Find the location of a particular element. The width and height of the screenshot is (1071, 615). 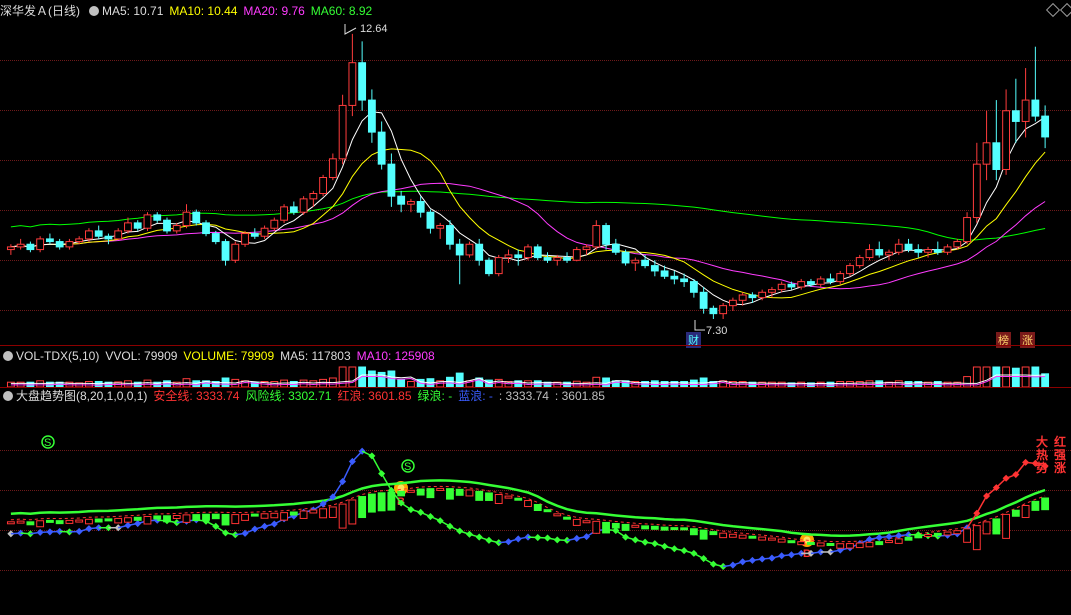

trend-indicator-name: 大盘趋势图(8,20,1,0,0,1) is located at coordinates (81, 396).